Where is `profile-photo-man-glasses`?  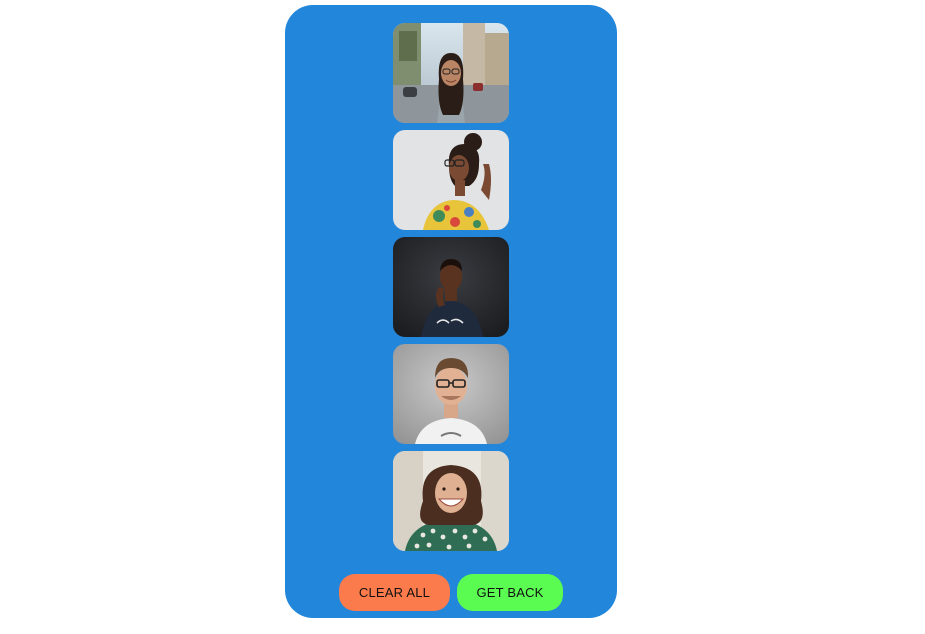 profile-photo-man-glasses is located at coordinates (451, 394).